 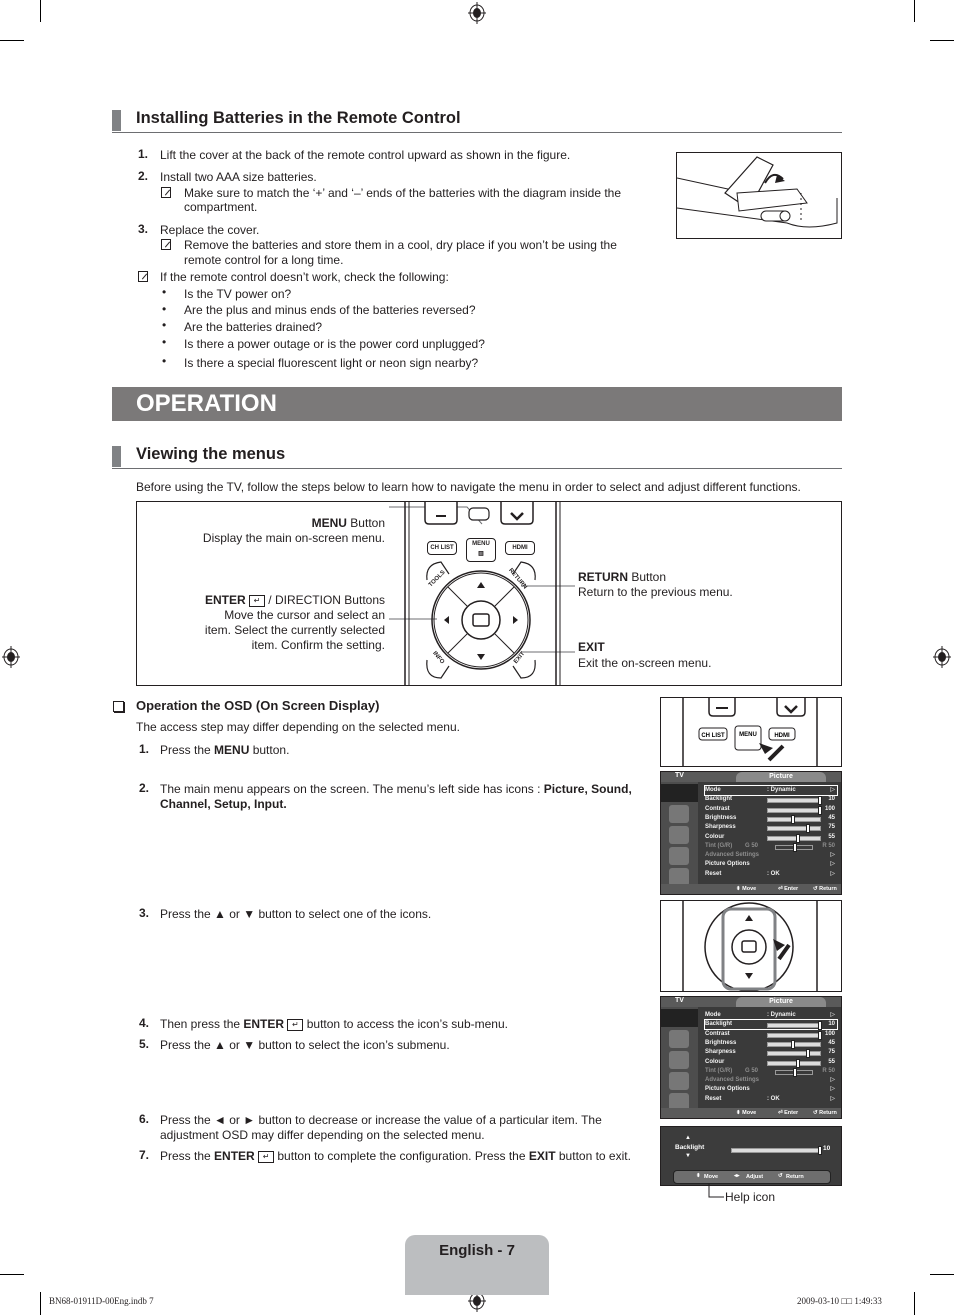 I want to click on osd-row-number: 45, so click(x=831, y=1042).